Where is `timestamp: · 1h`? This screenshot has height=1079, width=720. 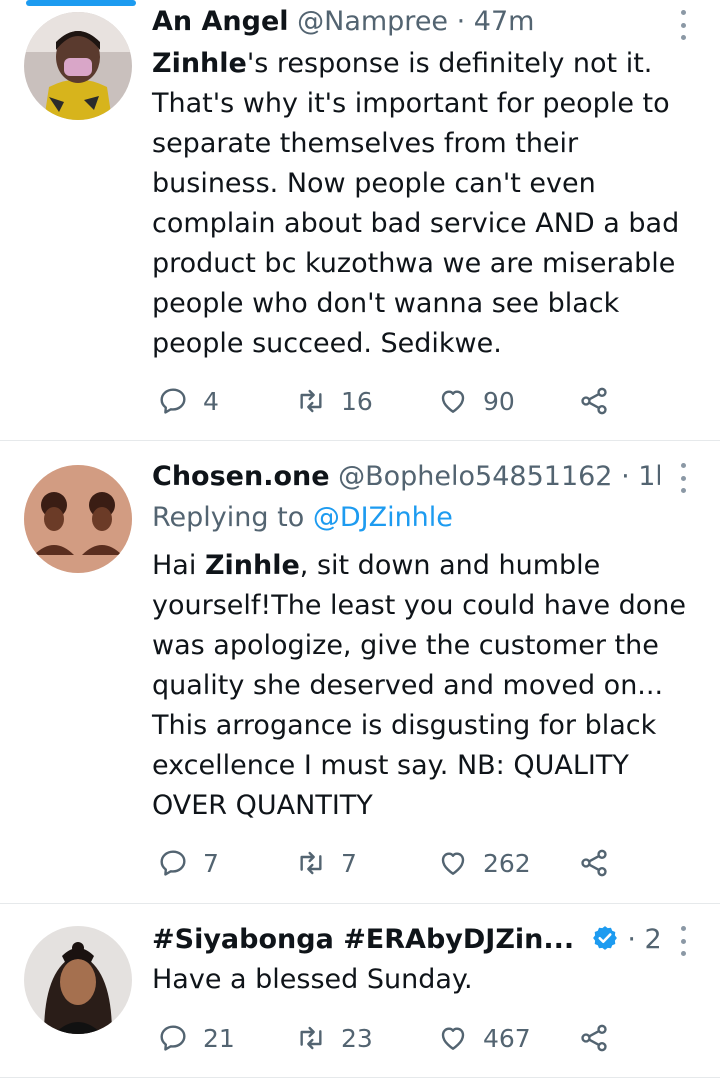
timestamp: · 1h is located at coordinates (640, 476).